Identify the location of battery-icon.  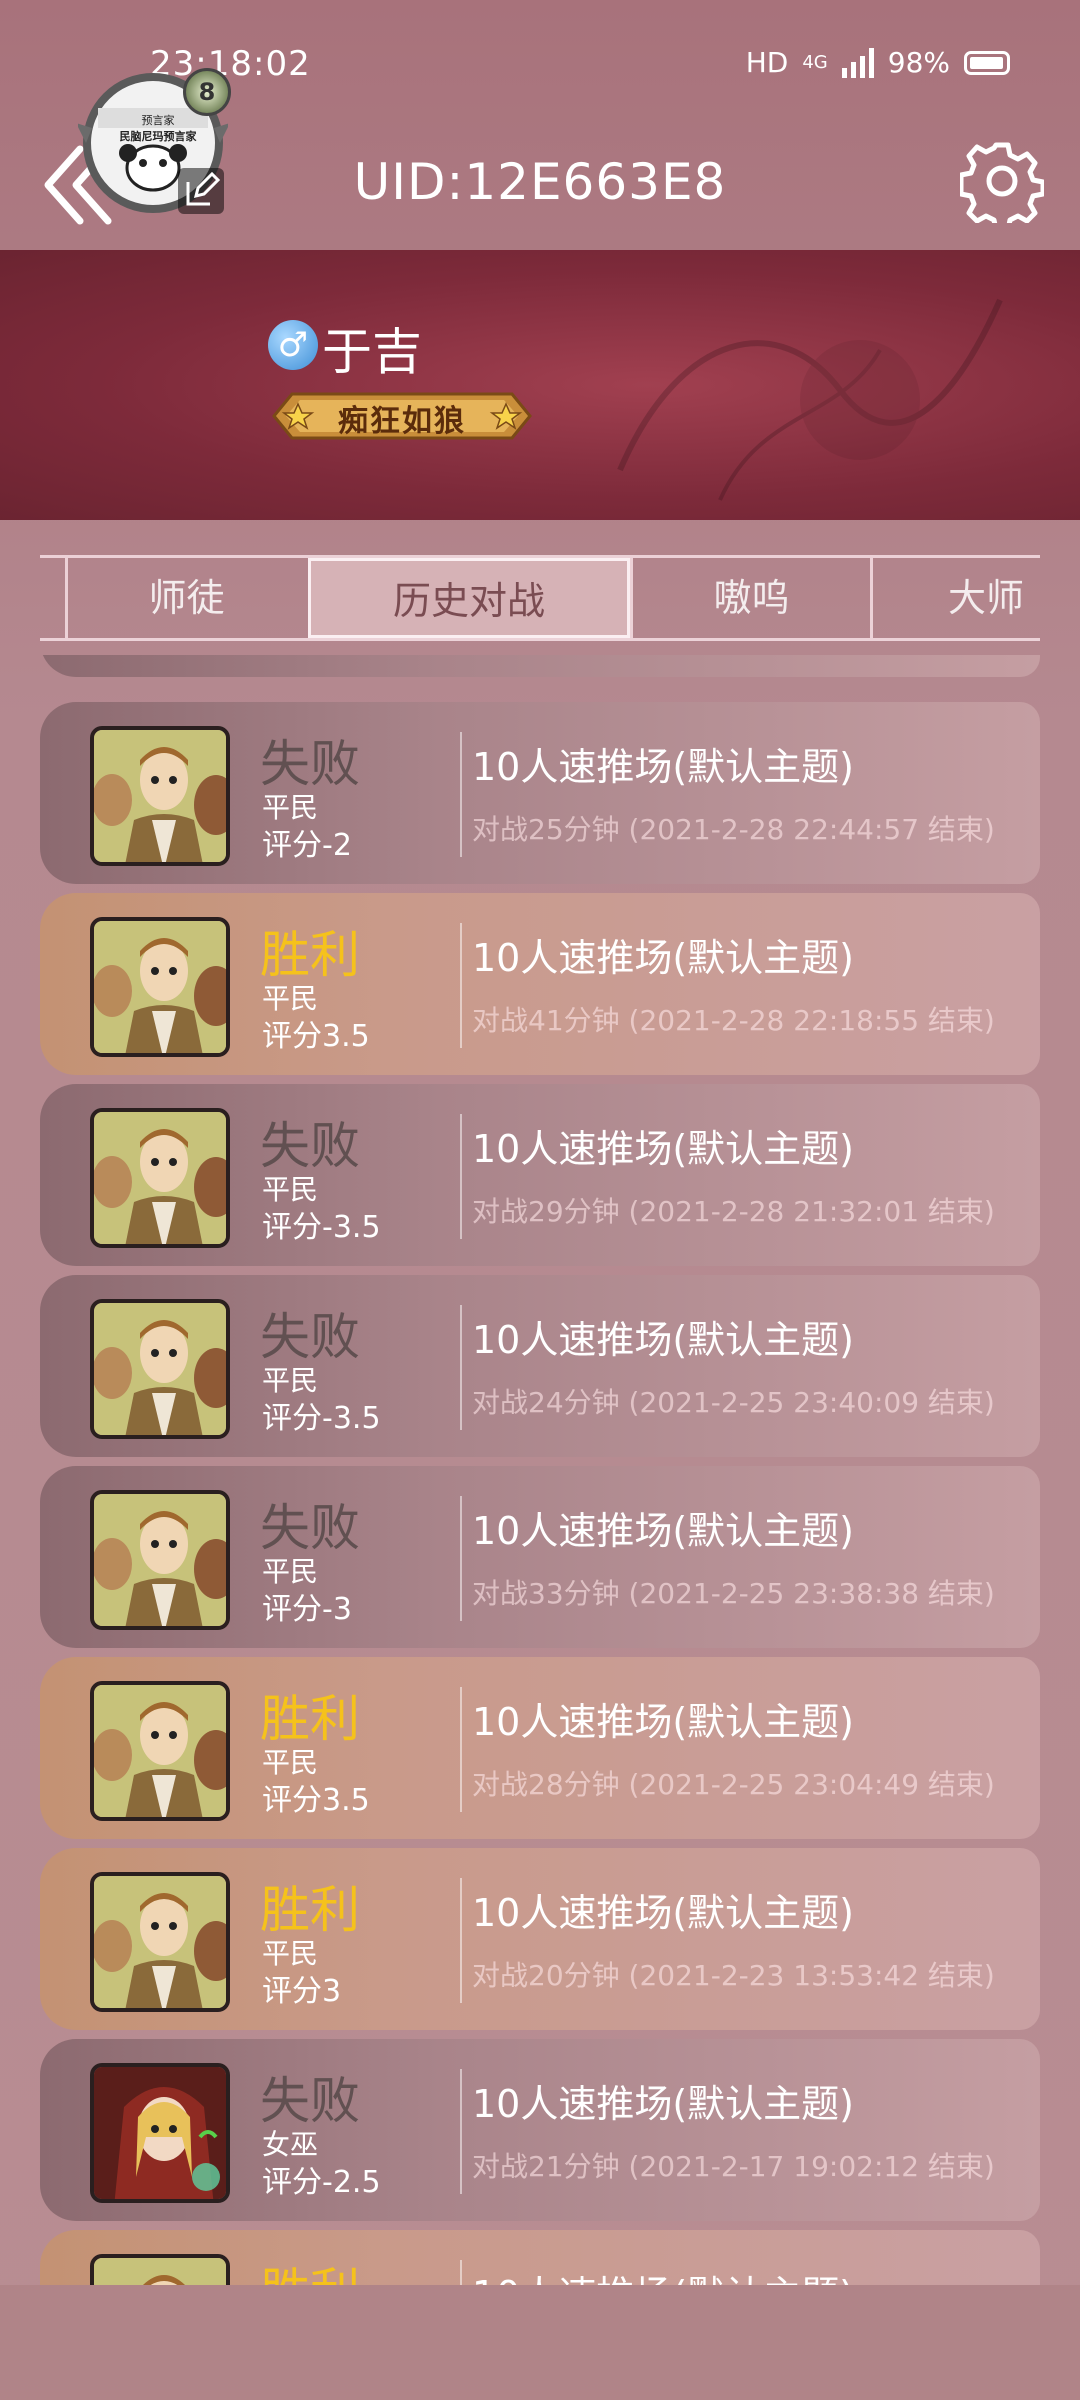
(987, 62).